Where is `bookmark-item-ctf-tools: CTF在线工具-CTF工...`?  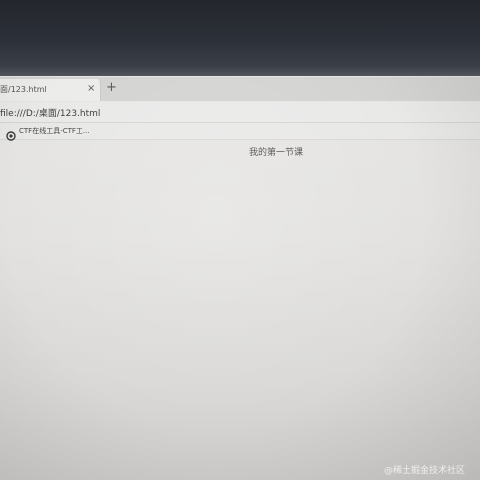 bookmark-item-ctf-tools: CTF在线工具-CTF工... is located at coordinates (54, 131).